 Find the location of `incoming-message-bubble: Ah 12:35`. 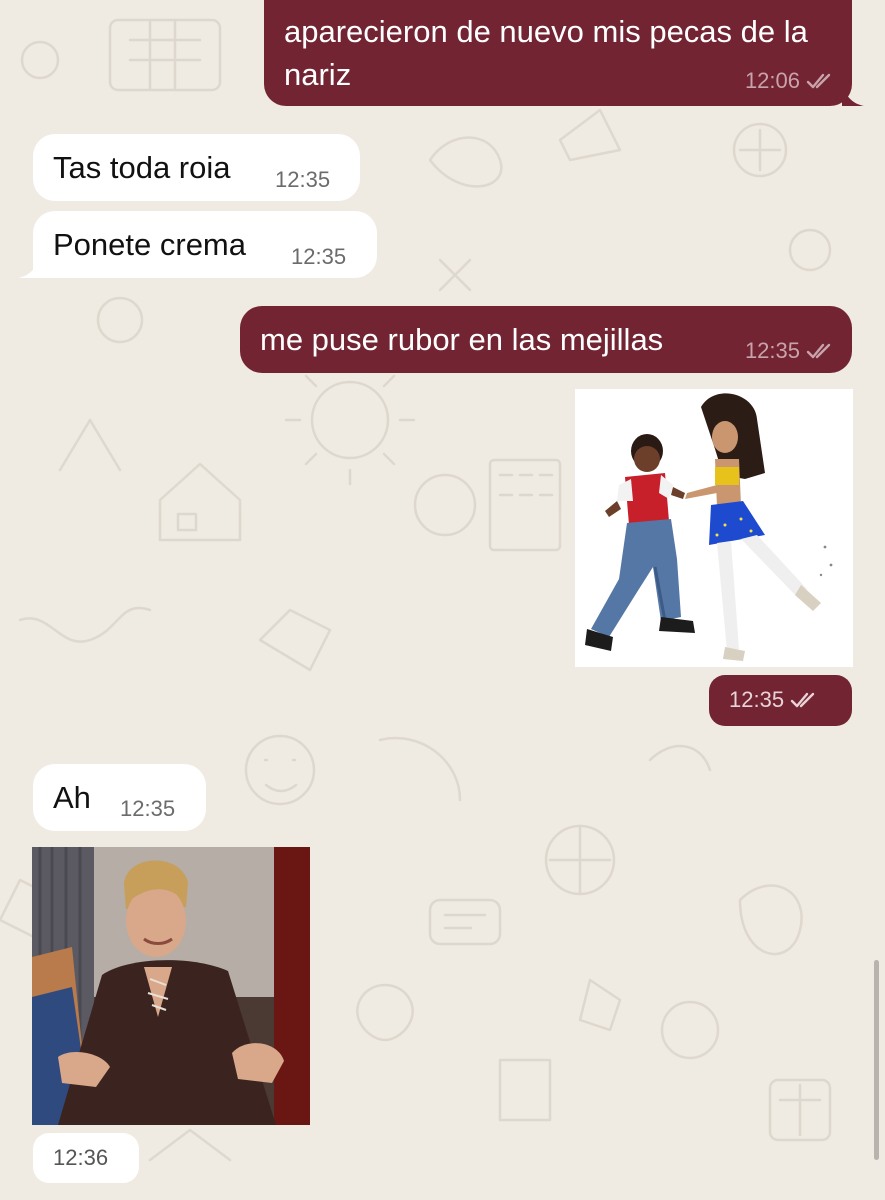

incoming-message-bubble: Ah 12:35 is located at coordinates (119, 797).